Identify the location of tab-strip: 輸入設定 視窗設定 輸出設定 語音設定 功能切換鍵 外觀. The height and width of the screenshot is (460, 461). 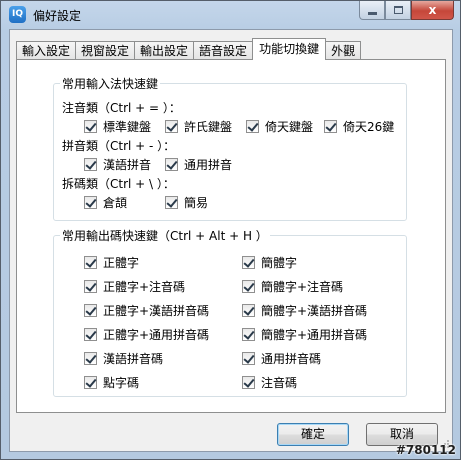
(189, 49).